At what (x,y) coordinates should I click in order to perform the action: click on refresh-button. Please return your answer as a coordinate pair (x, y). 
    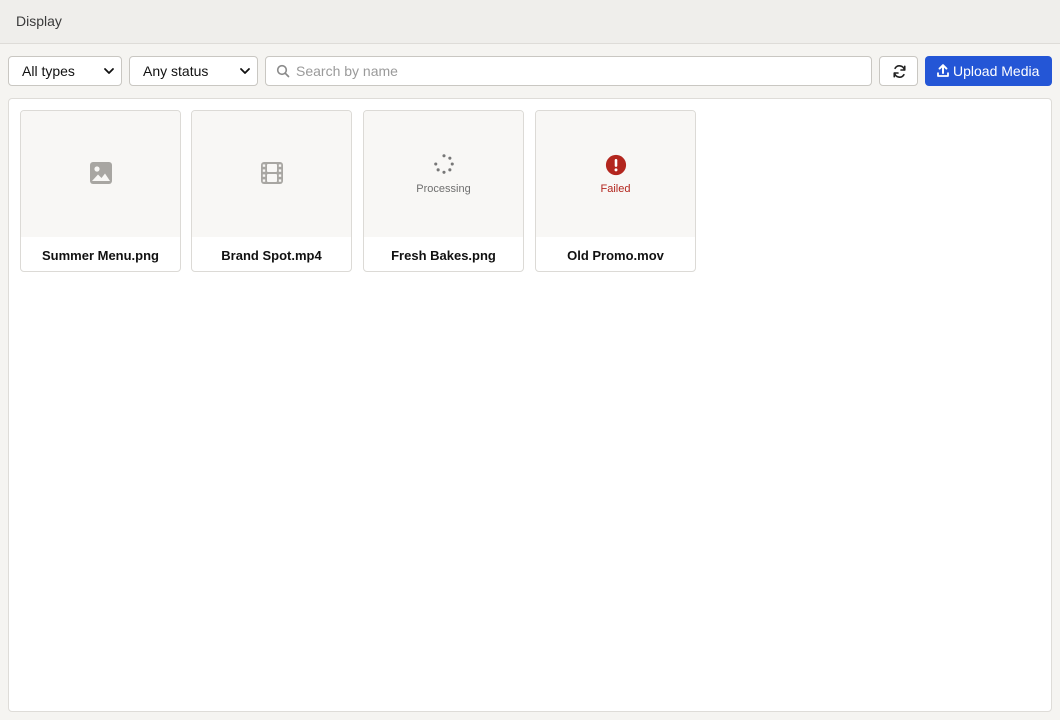
    Looking at the image, I should click on (898, 71).